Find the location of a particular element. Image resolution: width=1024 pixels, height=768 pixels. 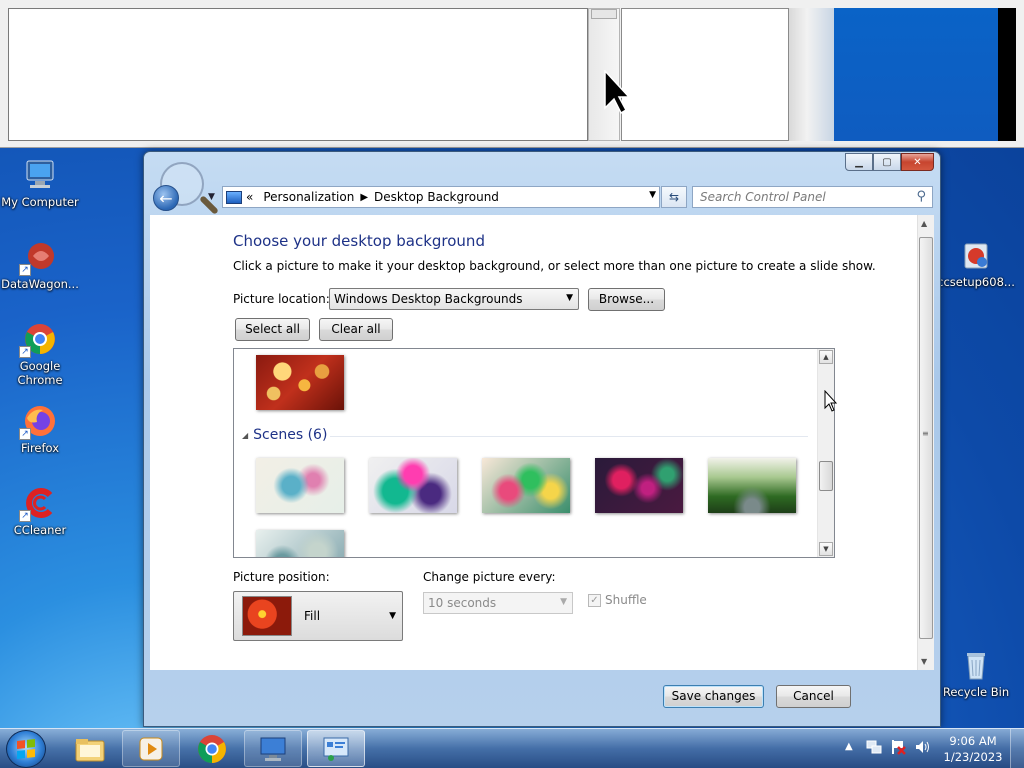

desktop-icon-recycle-bin: Recycle Bin is located at coordinates (976, 673).